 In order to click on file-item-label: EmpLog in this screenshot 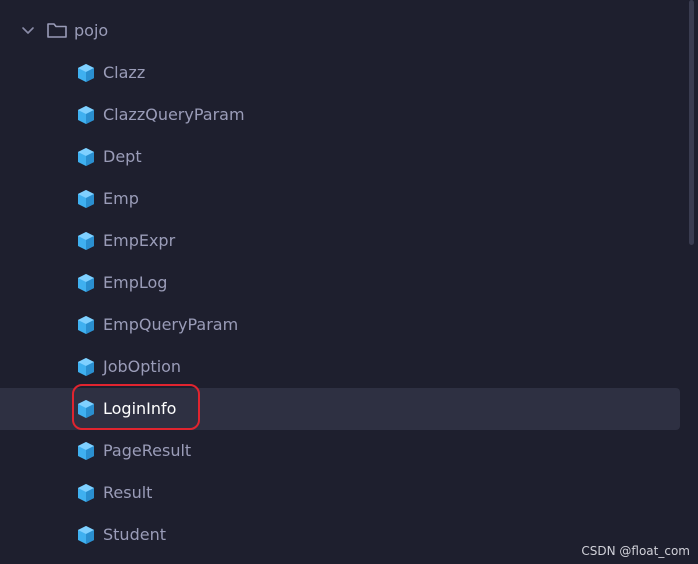, I will do `click(135, 282)`.